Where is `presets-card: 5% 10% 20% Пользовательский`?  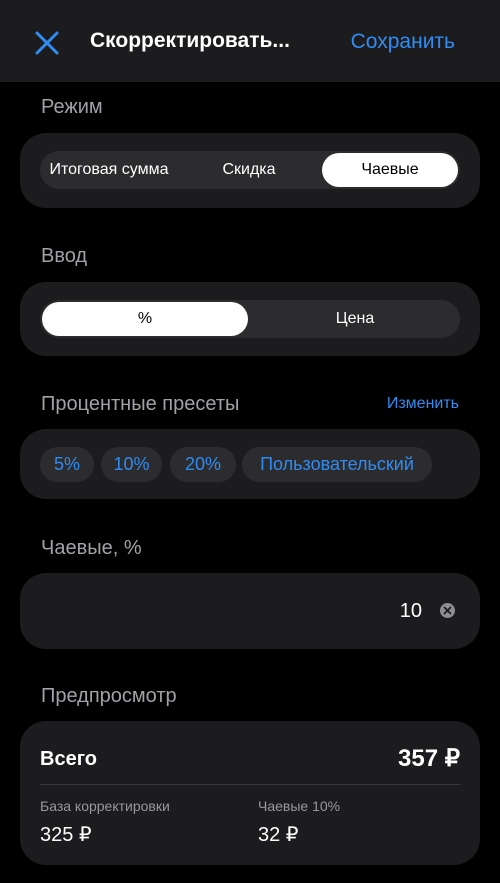 presets-card: 5% 10% 20% Пользовательский is located at coordinates (250, 464).